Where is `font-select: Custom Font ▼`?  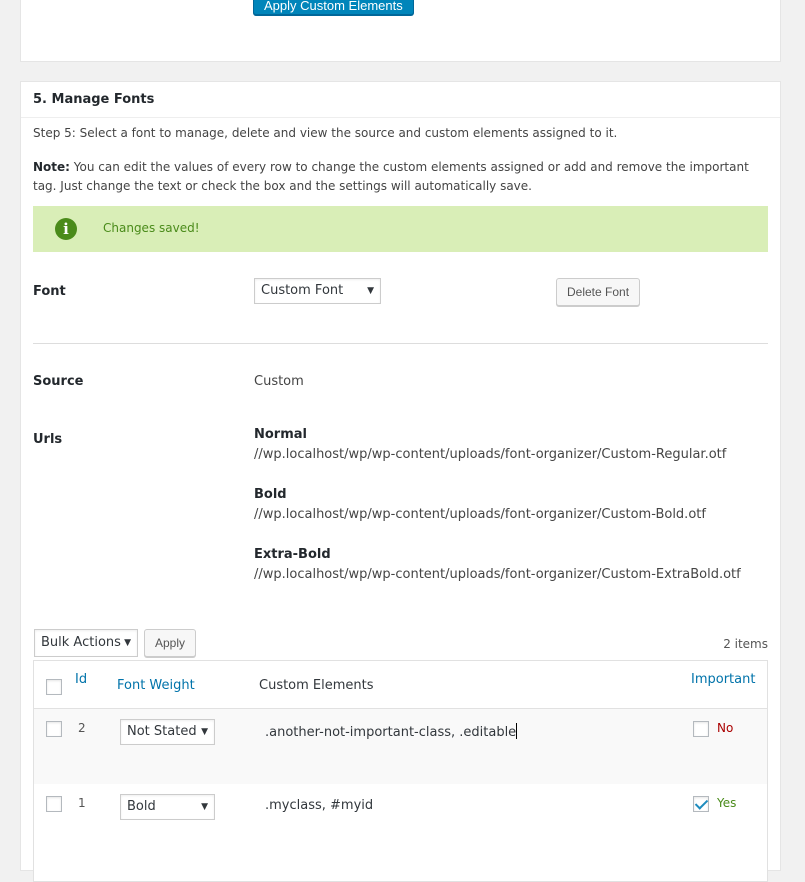 font-select: Custom Font ▼ is located at coordinates (317, 291).